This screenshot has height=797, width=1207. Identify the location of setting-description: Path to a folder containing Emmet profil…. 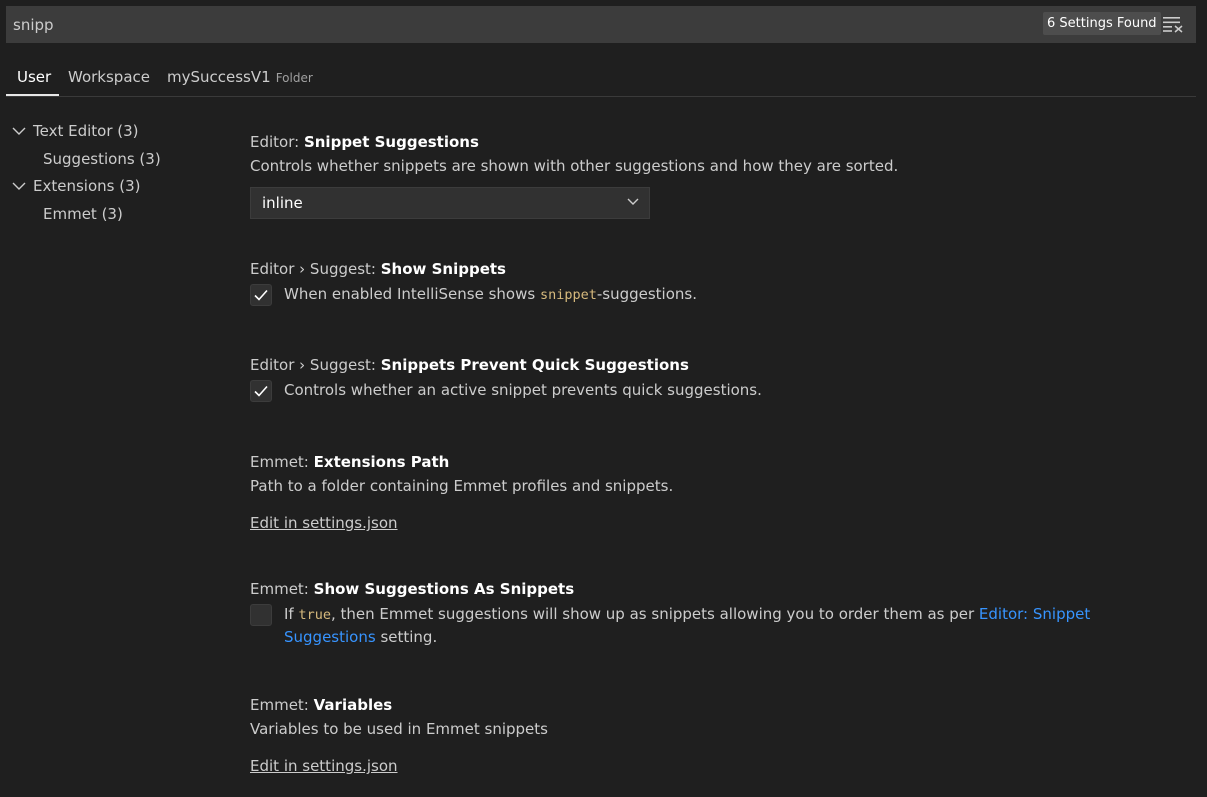
(462, 486).